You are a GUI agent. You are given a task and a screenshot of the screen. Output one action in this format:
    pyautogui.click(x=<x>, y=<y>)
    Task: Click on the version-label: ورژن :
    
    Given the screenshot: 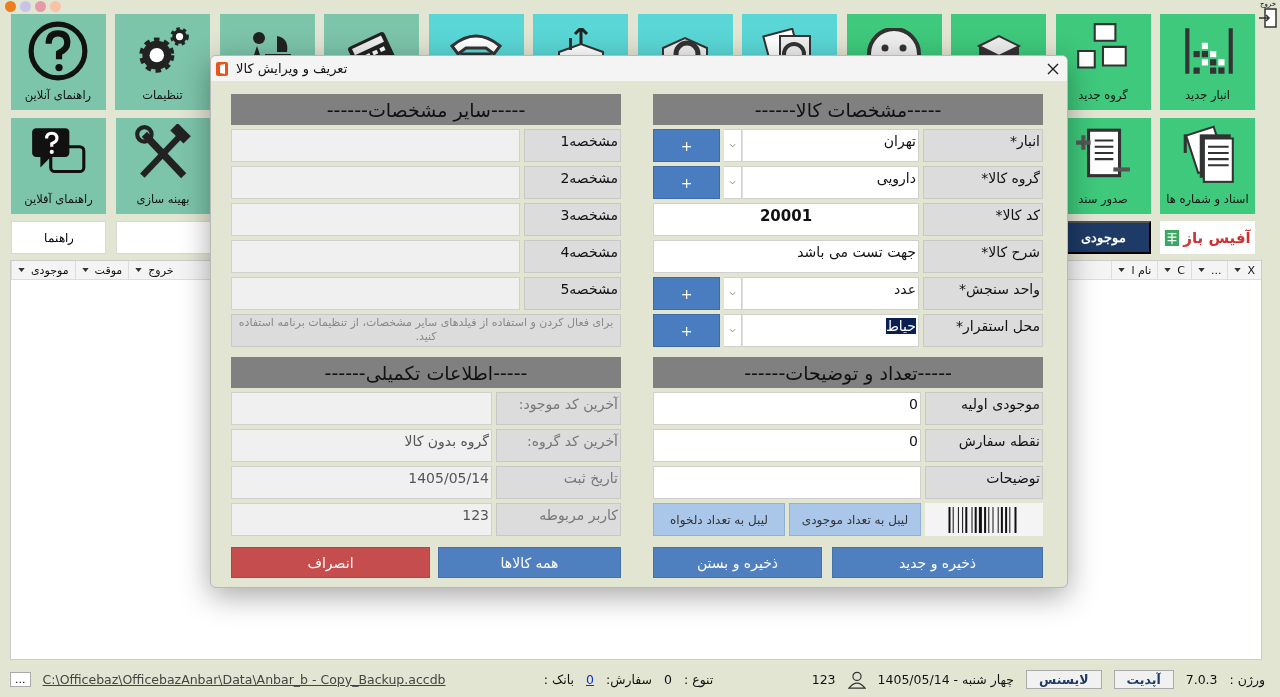 What is the action you would take?
    pyautogui.click(x=1247, y=679)
    